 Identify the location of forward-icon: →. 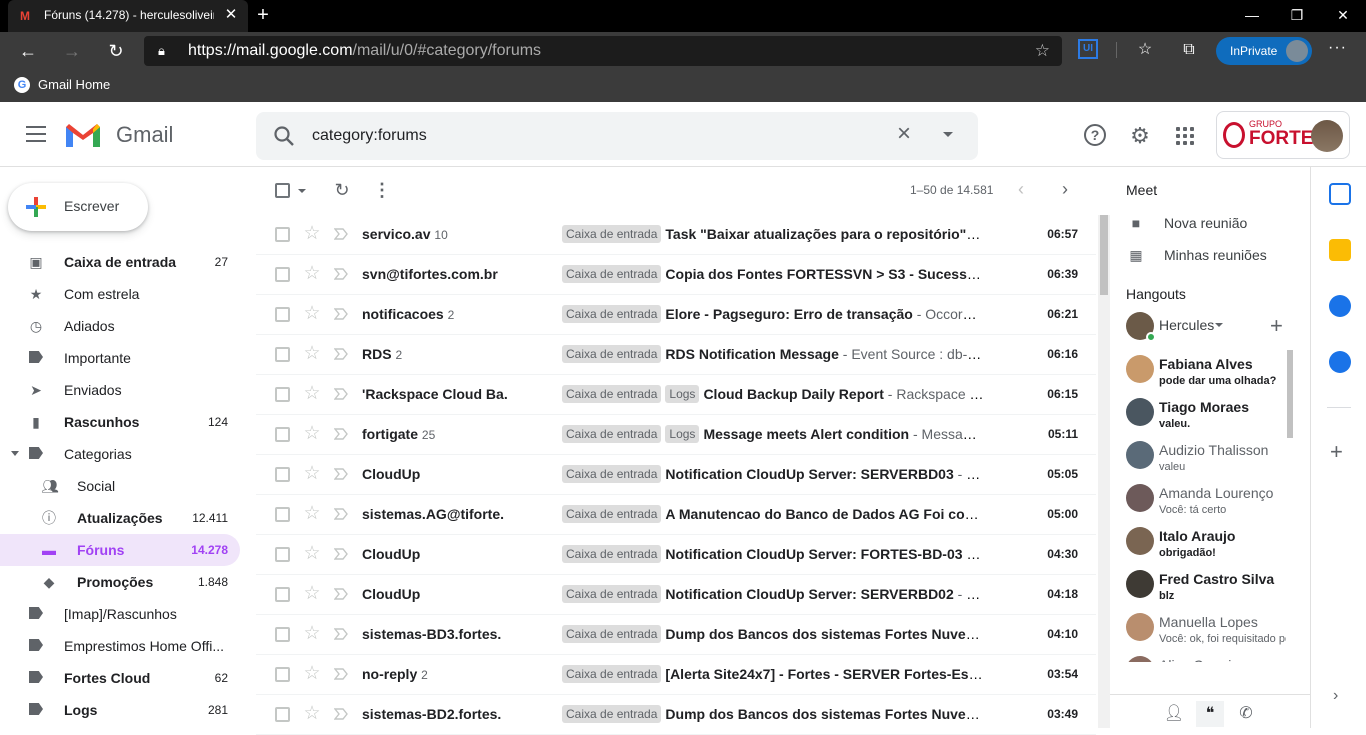
(72, 51).